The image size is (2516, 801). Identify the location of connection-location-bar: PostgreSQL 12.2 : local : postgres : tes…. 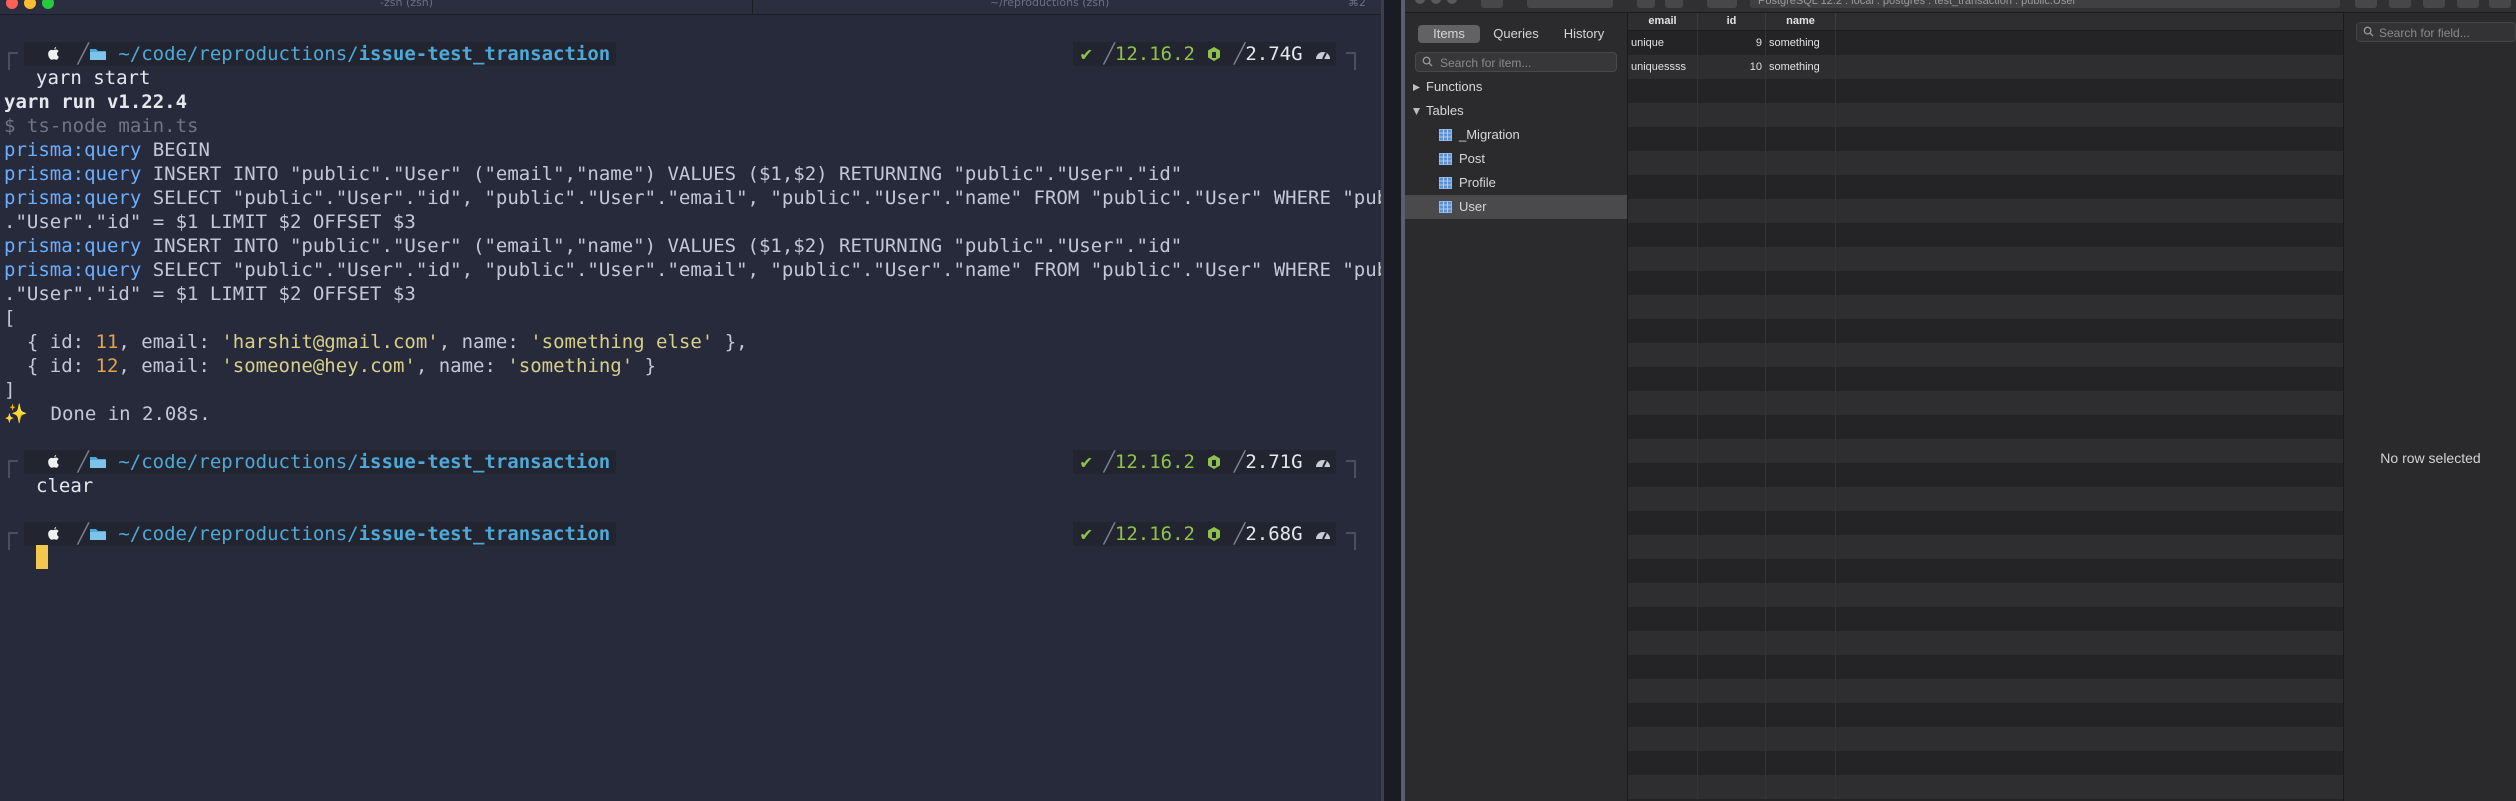
(2045, 4).